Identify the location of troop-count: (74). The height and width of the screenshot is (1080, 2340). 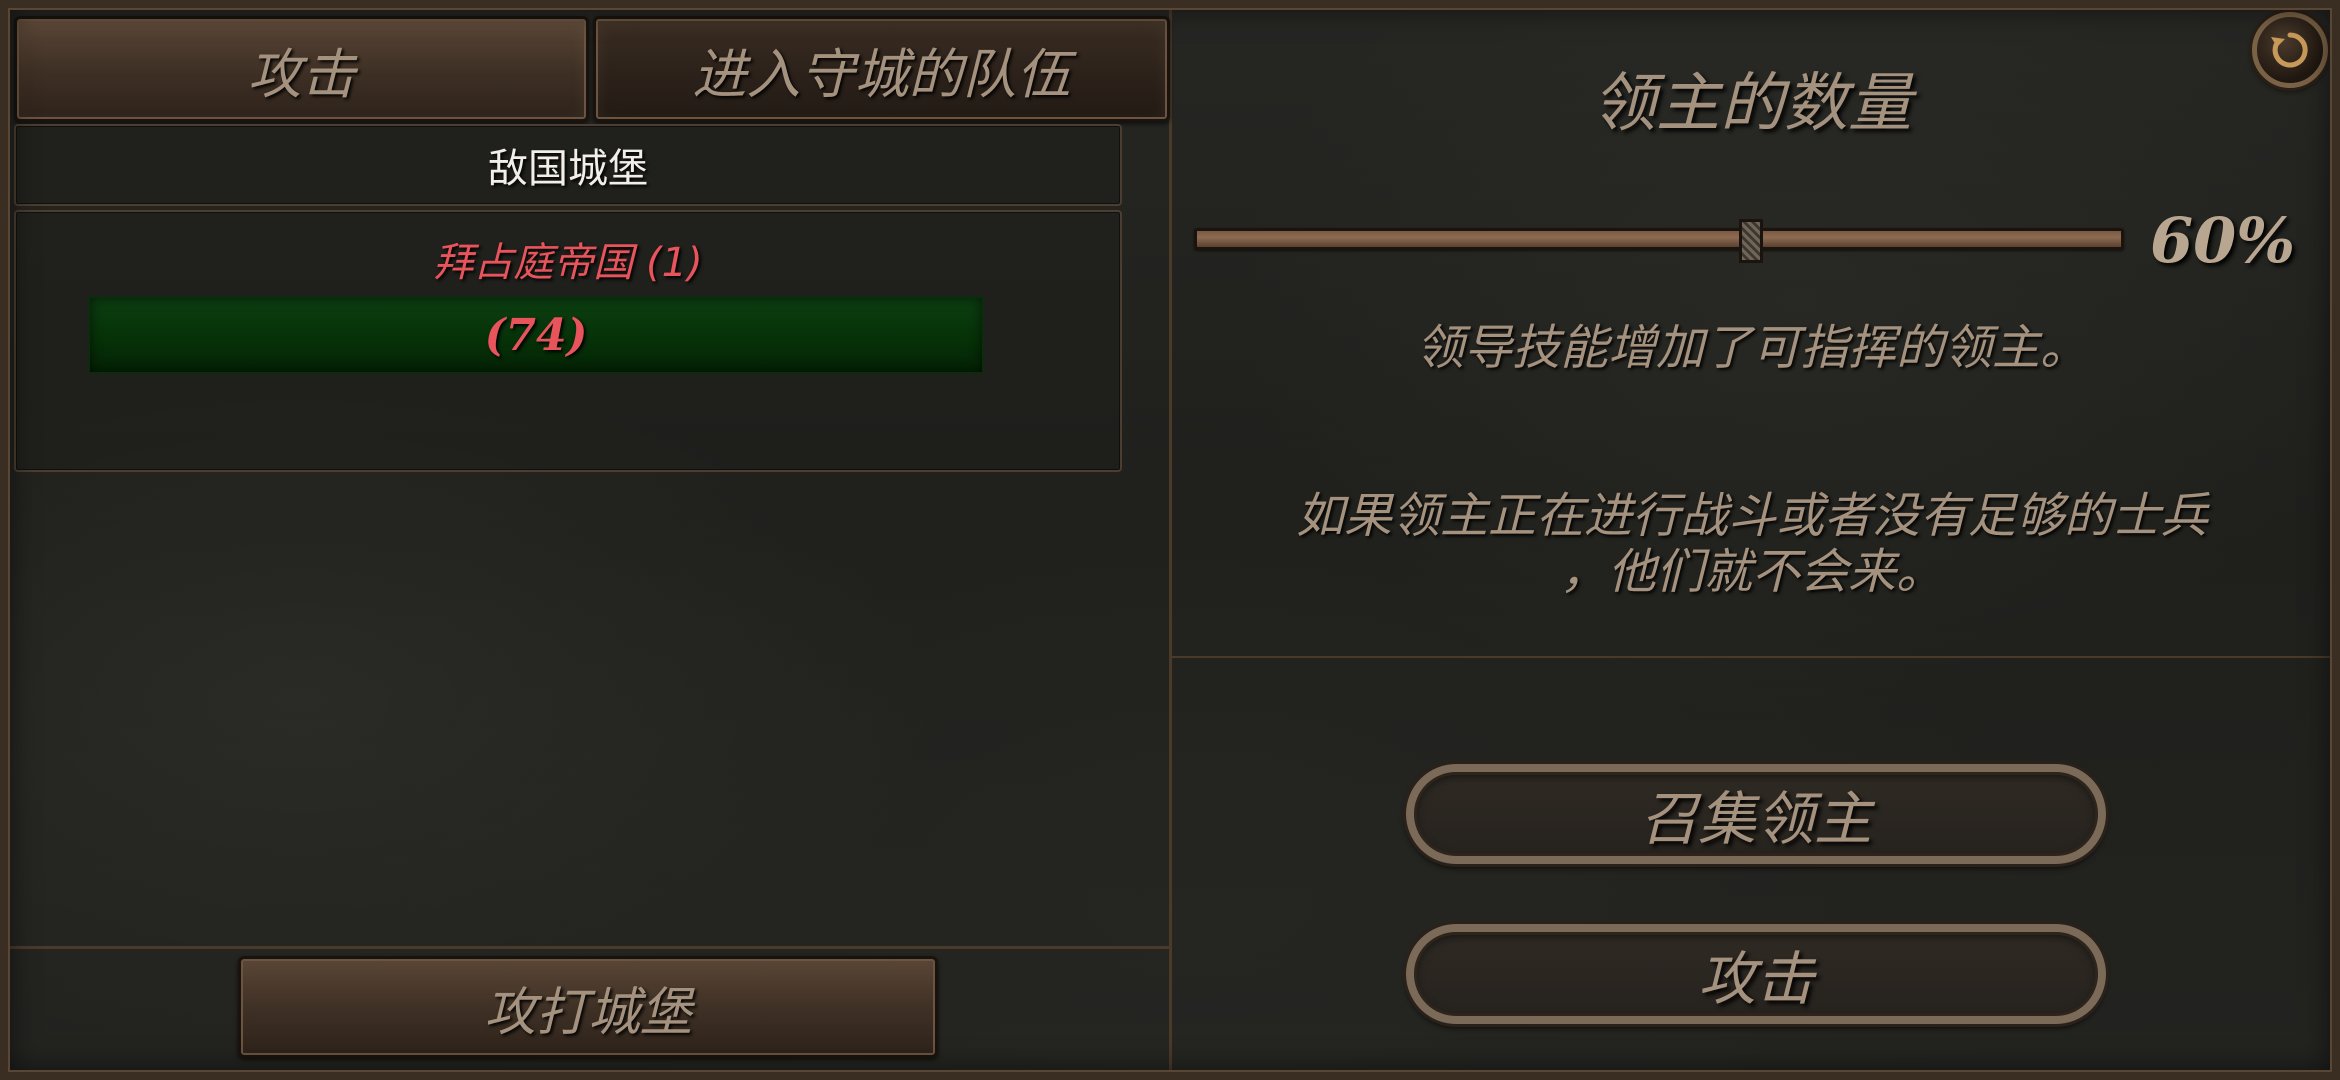
(536, 335).